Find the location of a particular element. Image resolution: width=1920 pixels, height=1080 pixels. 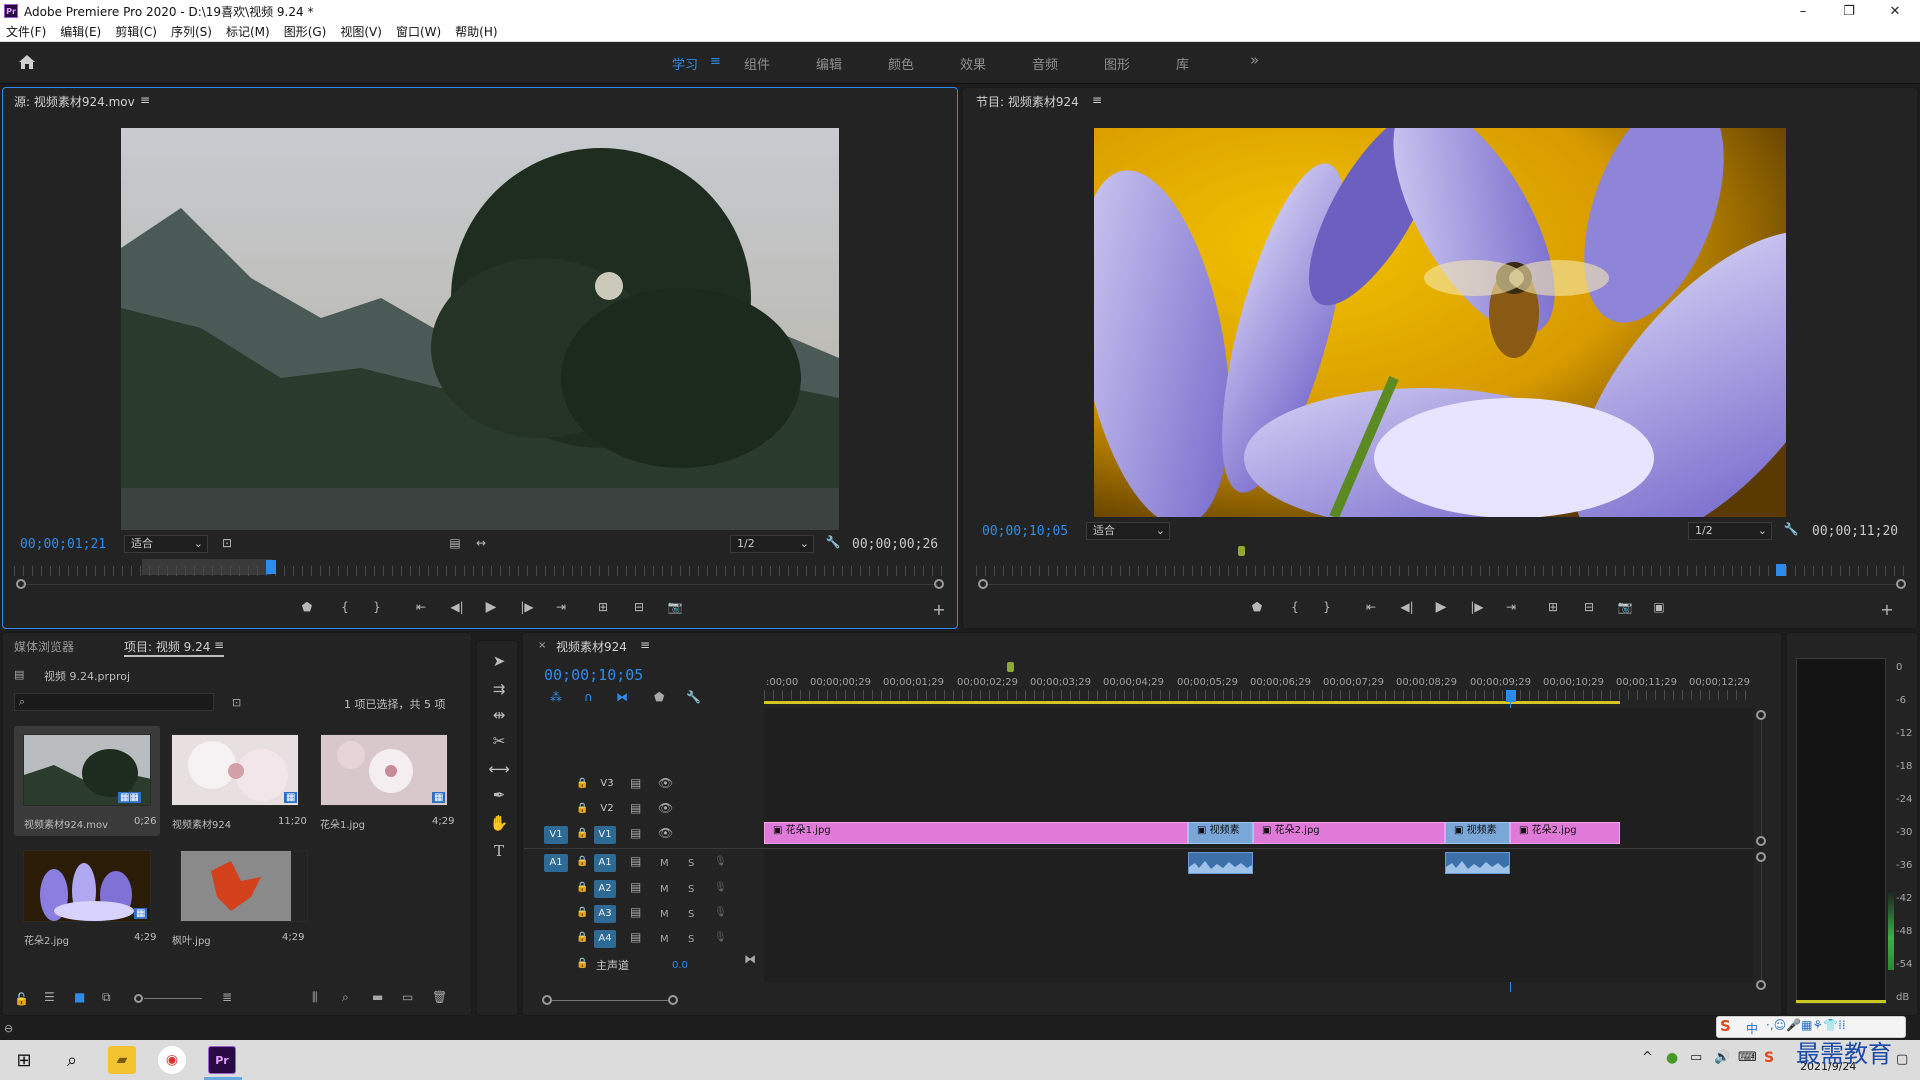

clip-flower-1: ▣ 花朵1.jpg is located at coordinates (976, 833).